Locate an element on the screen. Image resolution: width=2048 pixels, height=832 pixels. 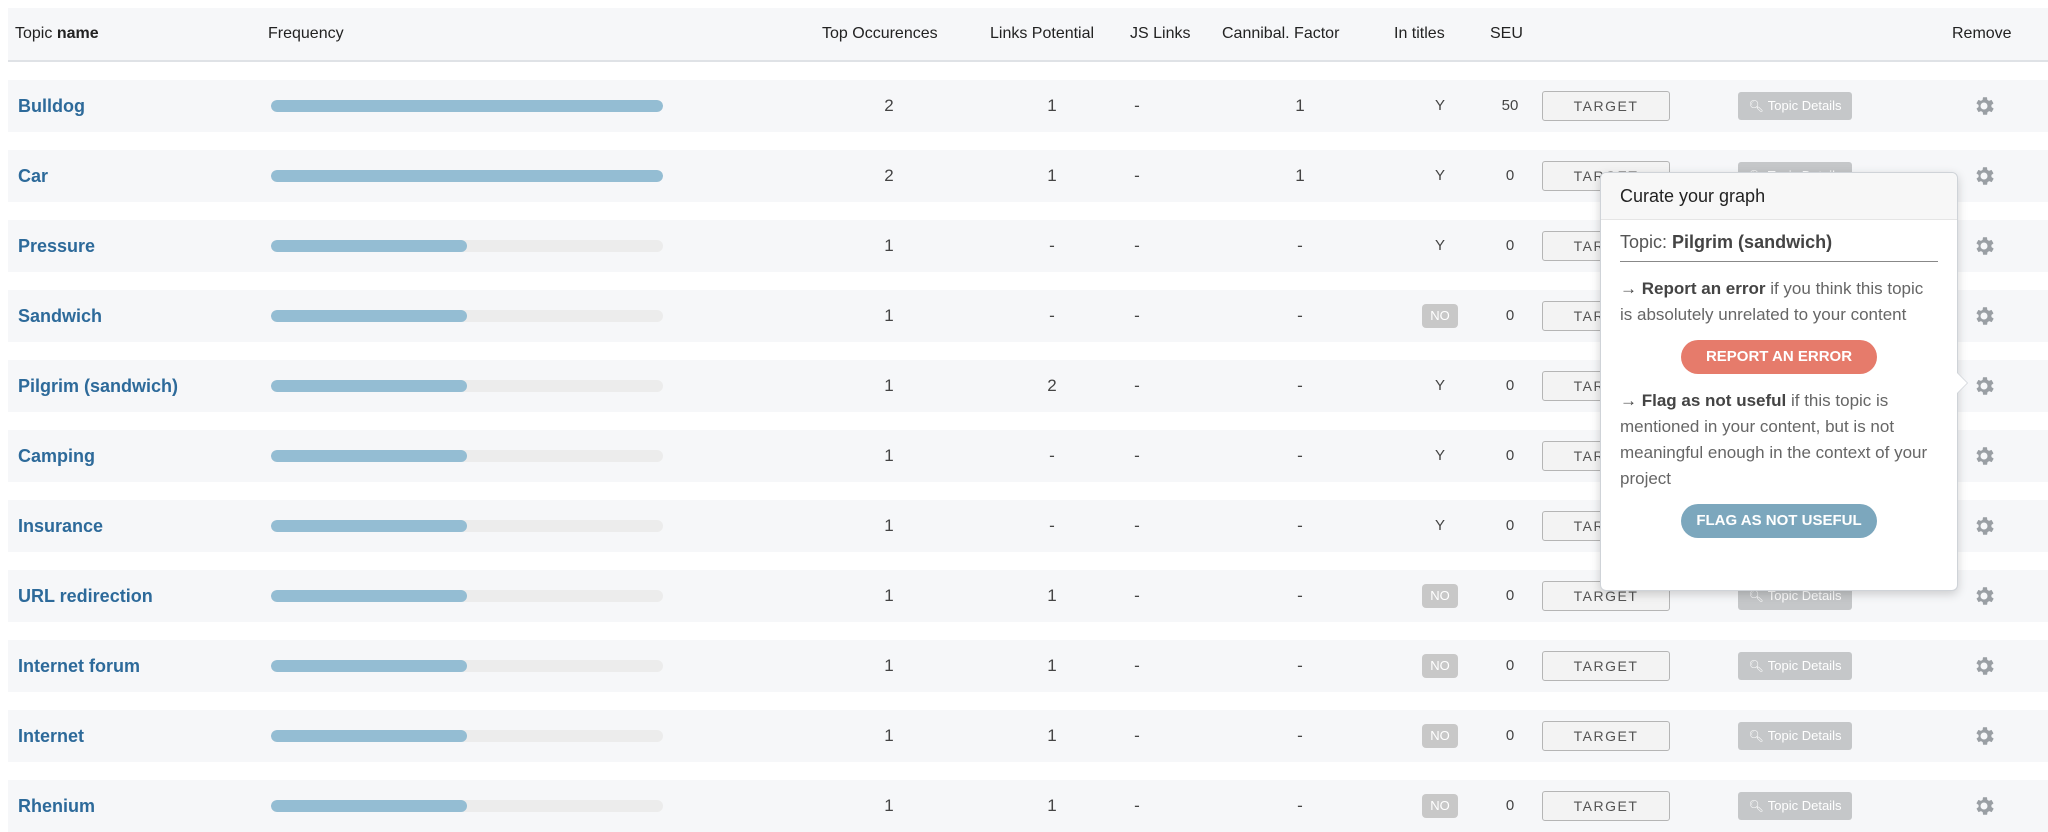
header-cannibal-factor: Cannibal. Factor is located at coordinates (1280, 34).